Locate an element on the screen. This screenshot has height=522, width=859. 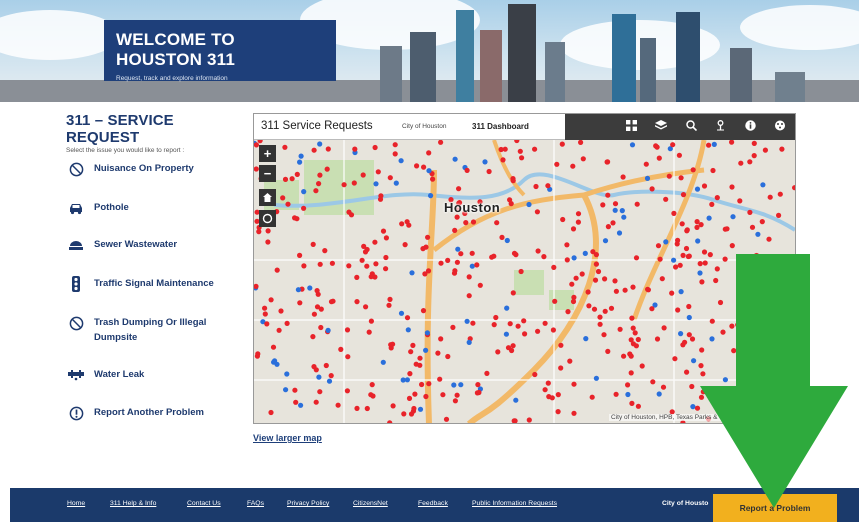
issue-report-another-problem: Report Another Problem is located at coordinates (148, 413).